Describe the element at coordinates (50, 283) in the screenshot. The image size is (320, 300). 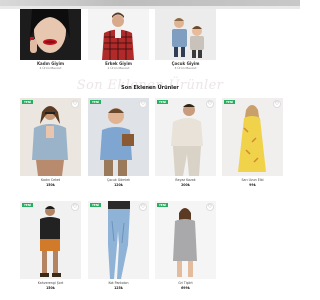
I see `product-name: Kahverengi Şort` at that location.